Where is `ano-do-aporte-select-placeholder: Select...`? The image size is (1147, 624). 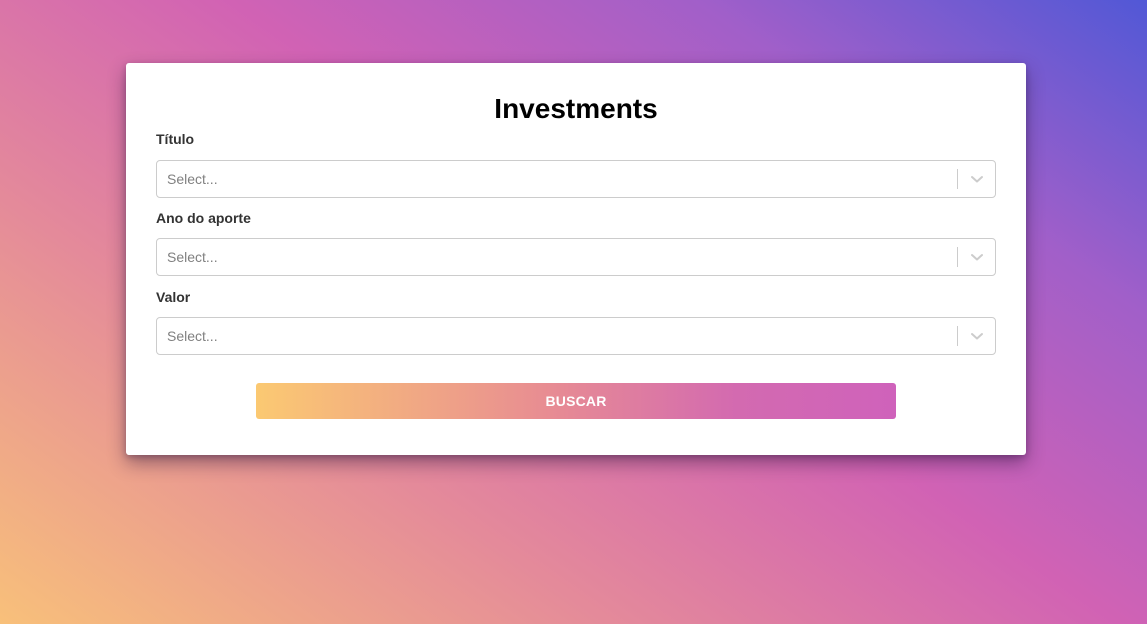
ano-do-aporte-select-placeholder: Select... is located at coordinates (192, 257).